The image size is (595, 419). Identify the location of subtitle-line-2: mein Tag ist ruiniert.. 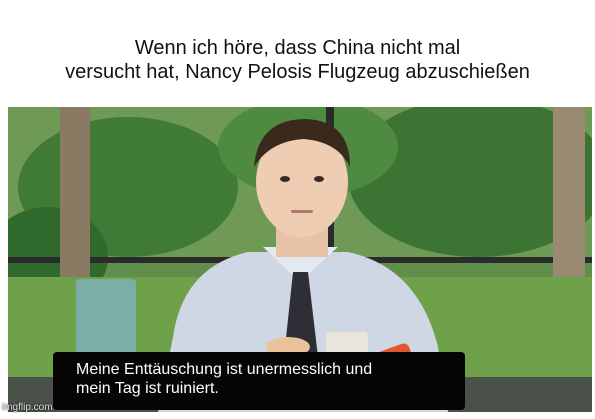
(147, 388).